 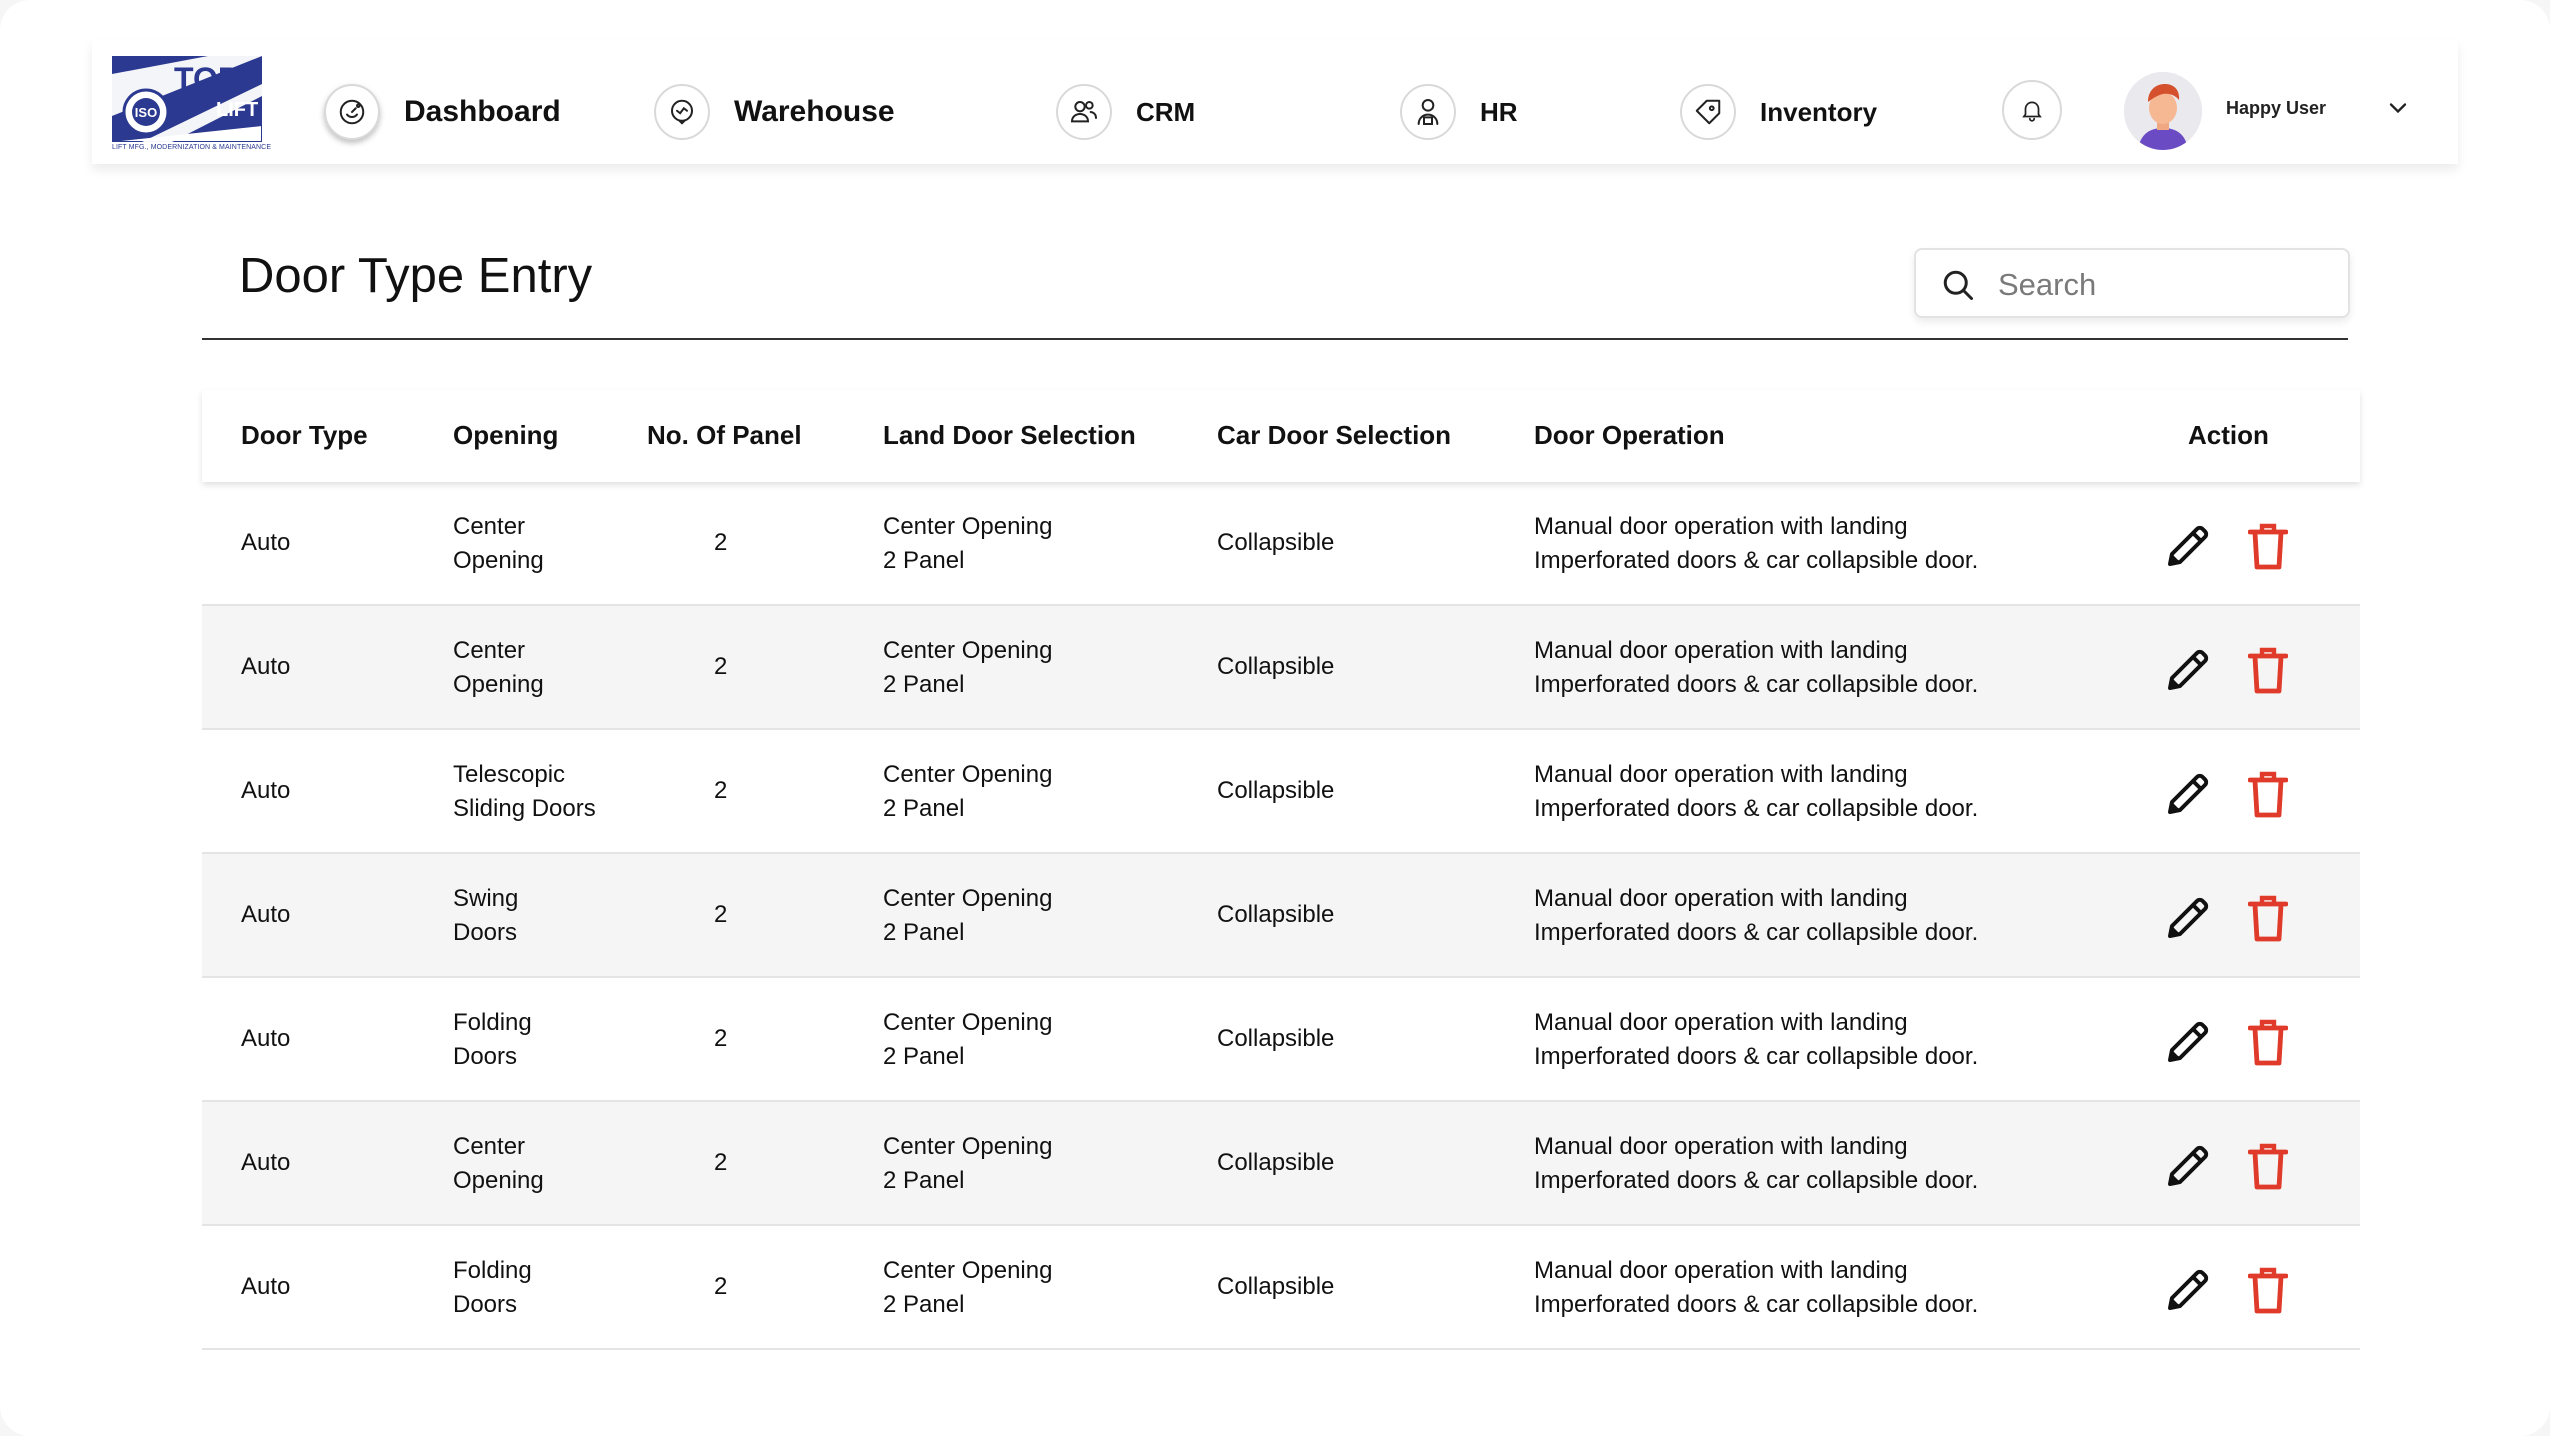 I want to click on nav-inventory: Inventory, so click(x=1778, y=112).